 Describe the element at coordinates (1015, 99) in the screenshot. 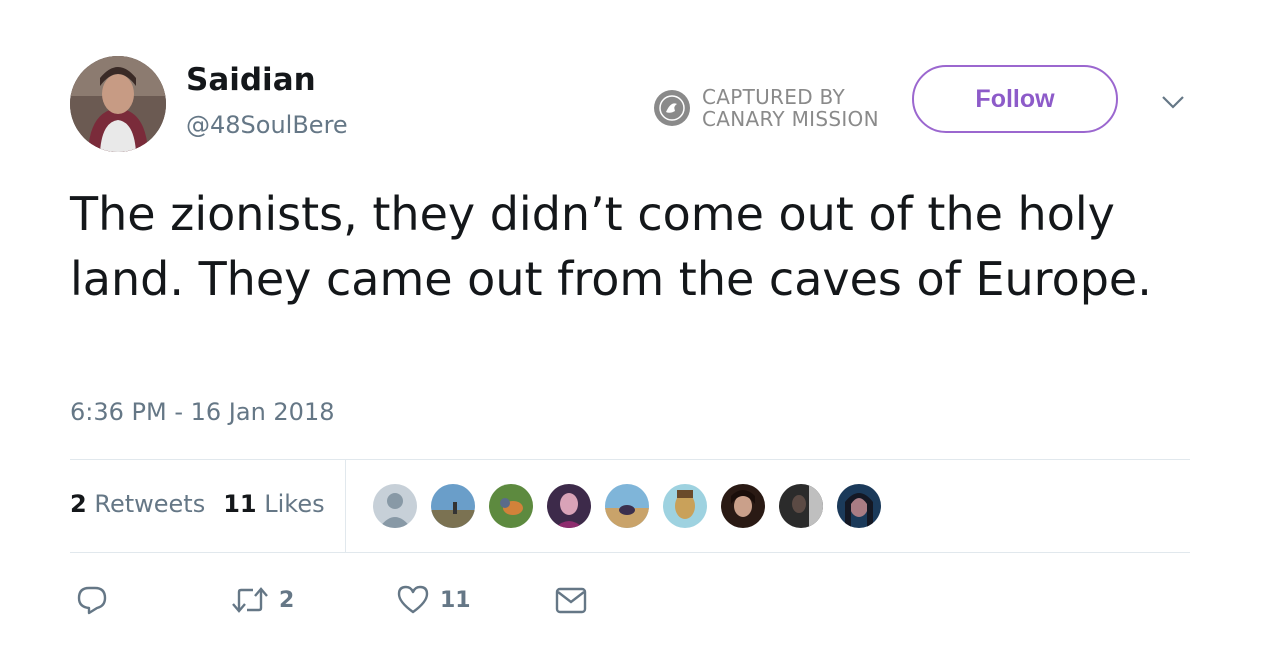

I see `follow-button: Follow` at that location.